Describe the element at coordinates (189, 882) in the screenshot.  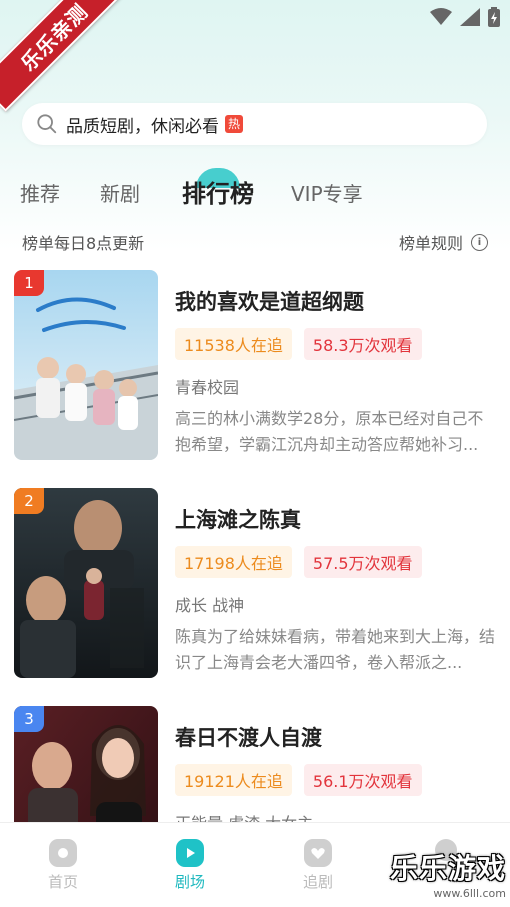
I see `nav-theater-label: 剧场` at that location.